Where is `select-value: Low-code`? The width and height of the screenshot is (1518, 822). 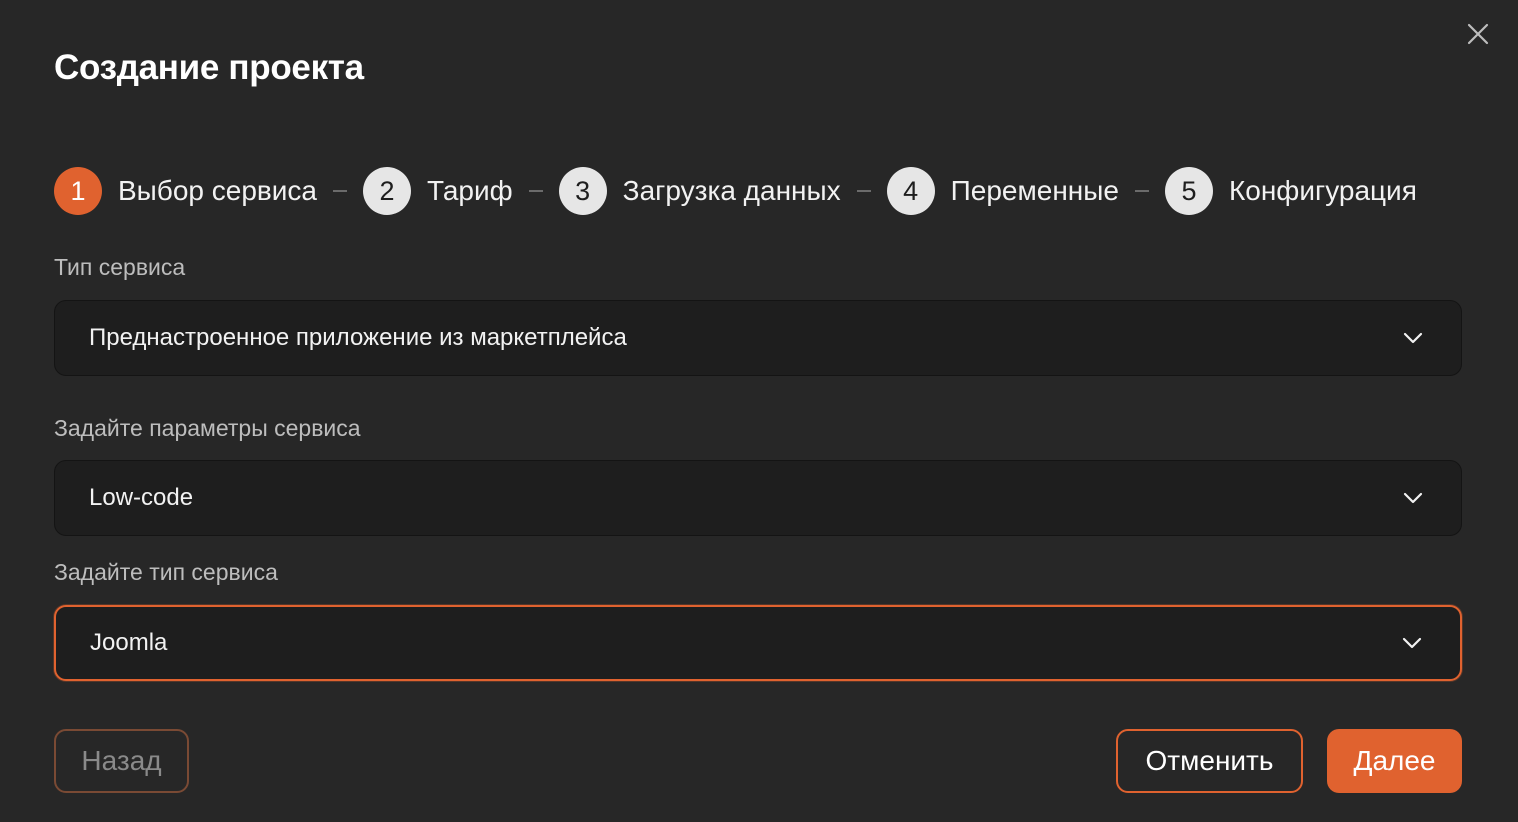 select-value: Low-code is located at coordinates (141, 497).